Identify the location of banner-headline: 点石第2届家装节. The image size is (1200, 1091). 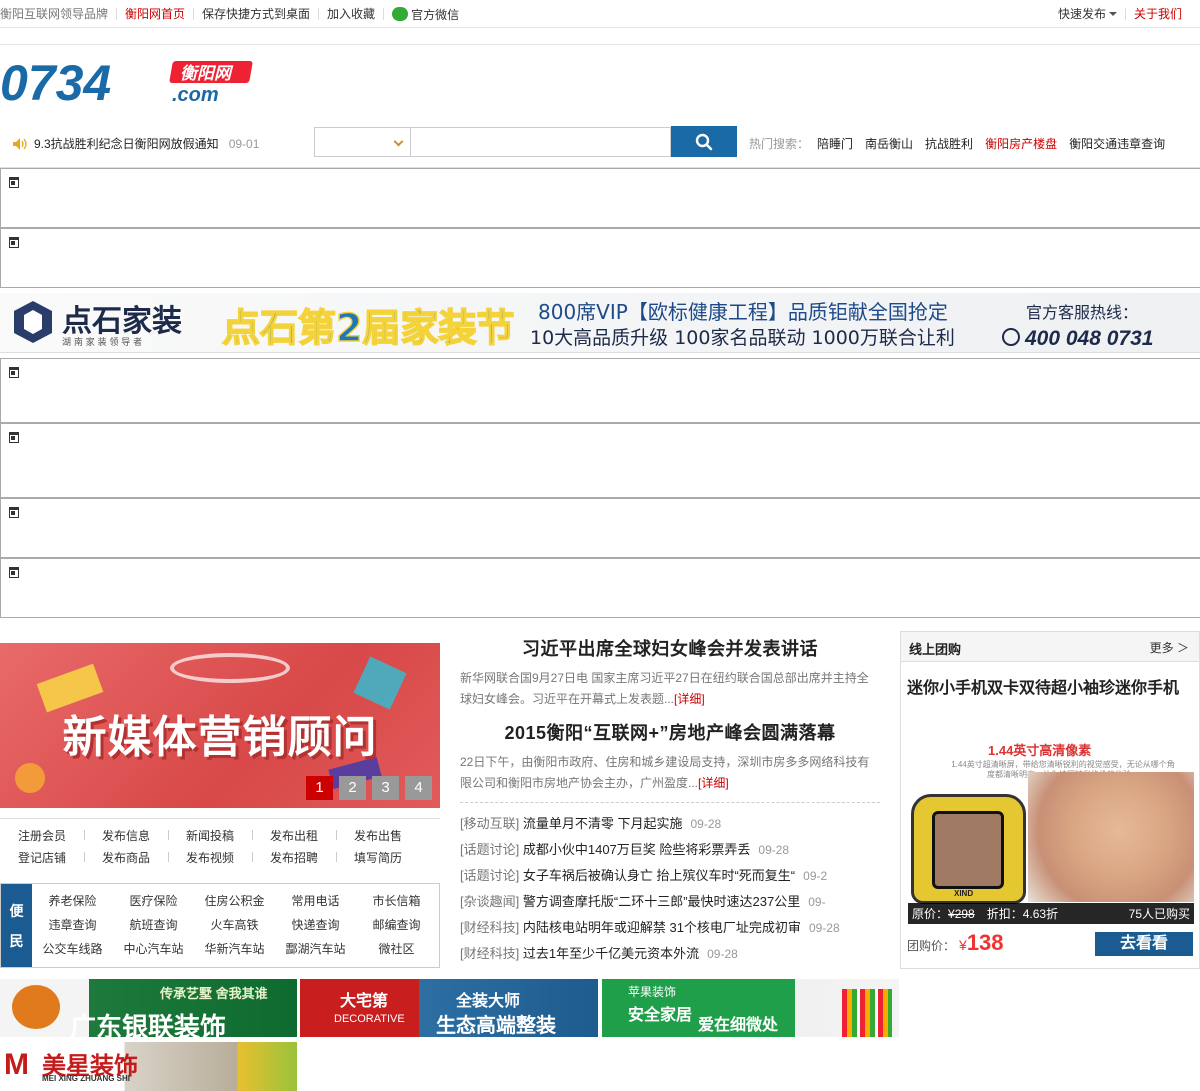
(368, 328).